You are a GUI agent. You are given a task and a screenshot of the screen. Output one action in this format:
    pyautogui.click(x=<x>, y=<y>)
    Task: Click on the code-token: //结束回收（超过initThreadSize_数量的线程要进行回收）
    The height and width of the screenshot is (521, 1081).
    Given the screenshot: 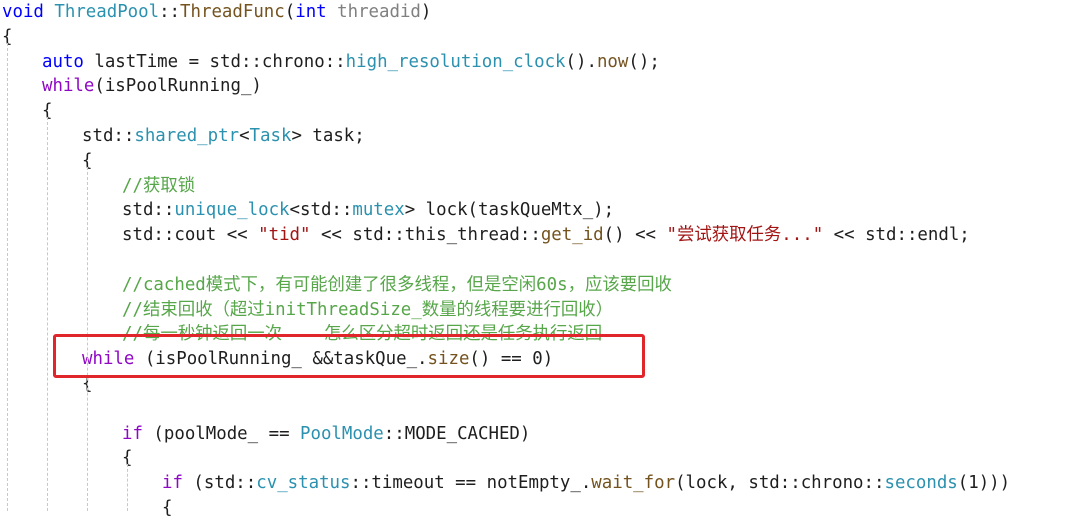 What is the action you would take?
    pyautogui.click(x=368, y=309)
    